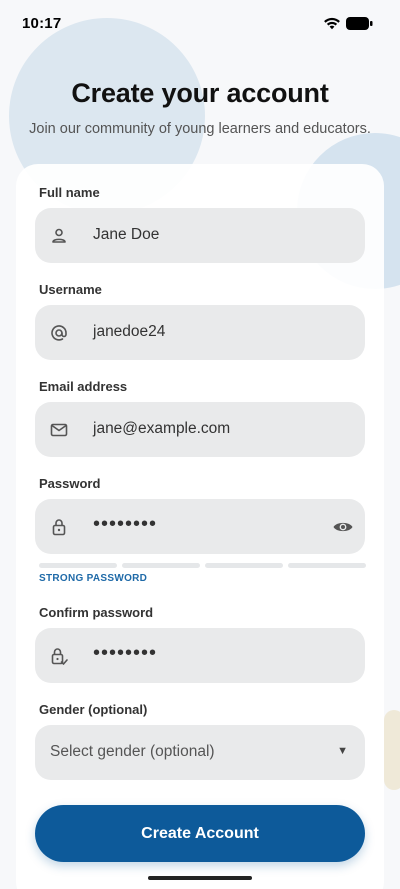  Describe the element at coordinates (125, 524) in the screenshot. I see `password-value: ••••••••` at that location.